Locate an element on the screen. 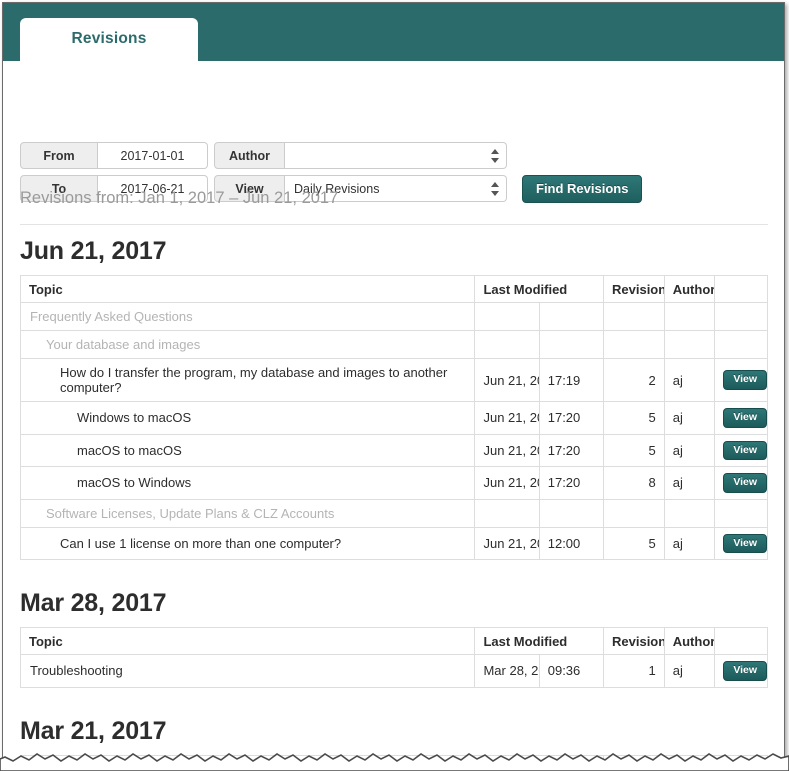 This screenshot has width=789, height=771. table-row: Windows to macOSJun 21, 201717:205aj View is located at coordinates (393, 418).